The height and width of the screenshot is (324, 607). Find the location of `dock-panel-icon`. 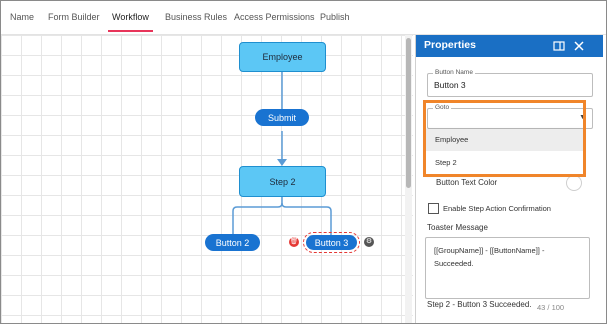

dock-panel-icon is located at coordinates (559, 46).